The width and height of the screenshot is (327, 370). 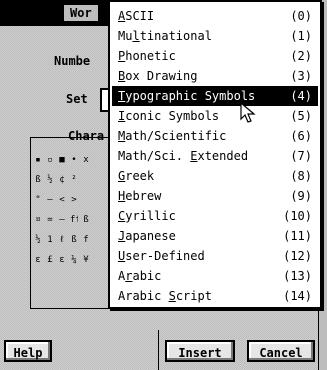 What do you see at coordinates (297, 276) in the screenshot?
I see `menu-item-code: (13)` at bounding box center [297, 276].